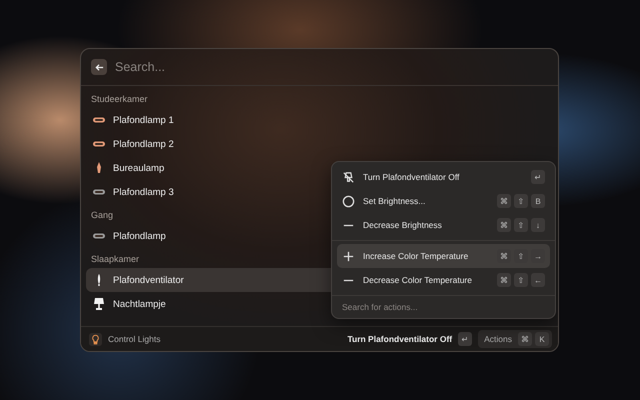 This screenshot has height=400, width=640. Describe the element at coordinates (443, 225) in the screenshot. I see `action-item: Decrease Brightness ⌘ ⇧ ↓` at that location.